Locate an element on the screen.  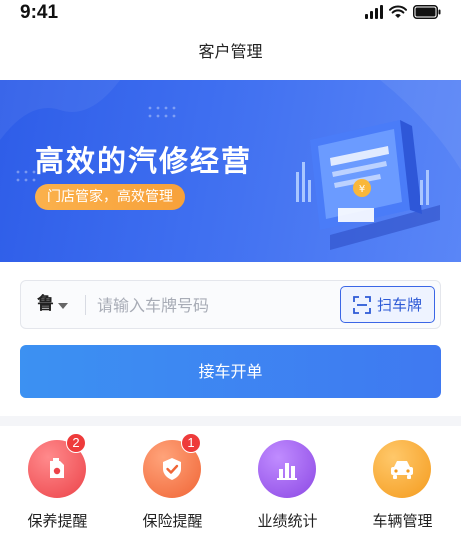
scan-icon is located at coordinates (362, 304).